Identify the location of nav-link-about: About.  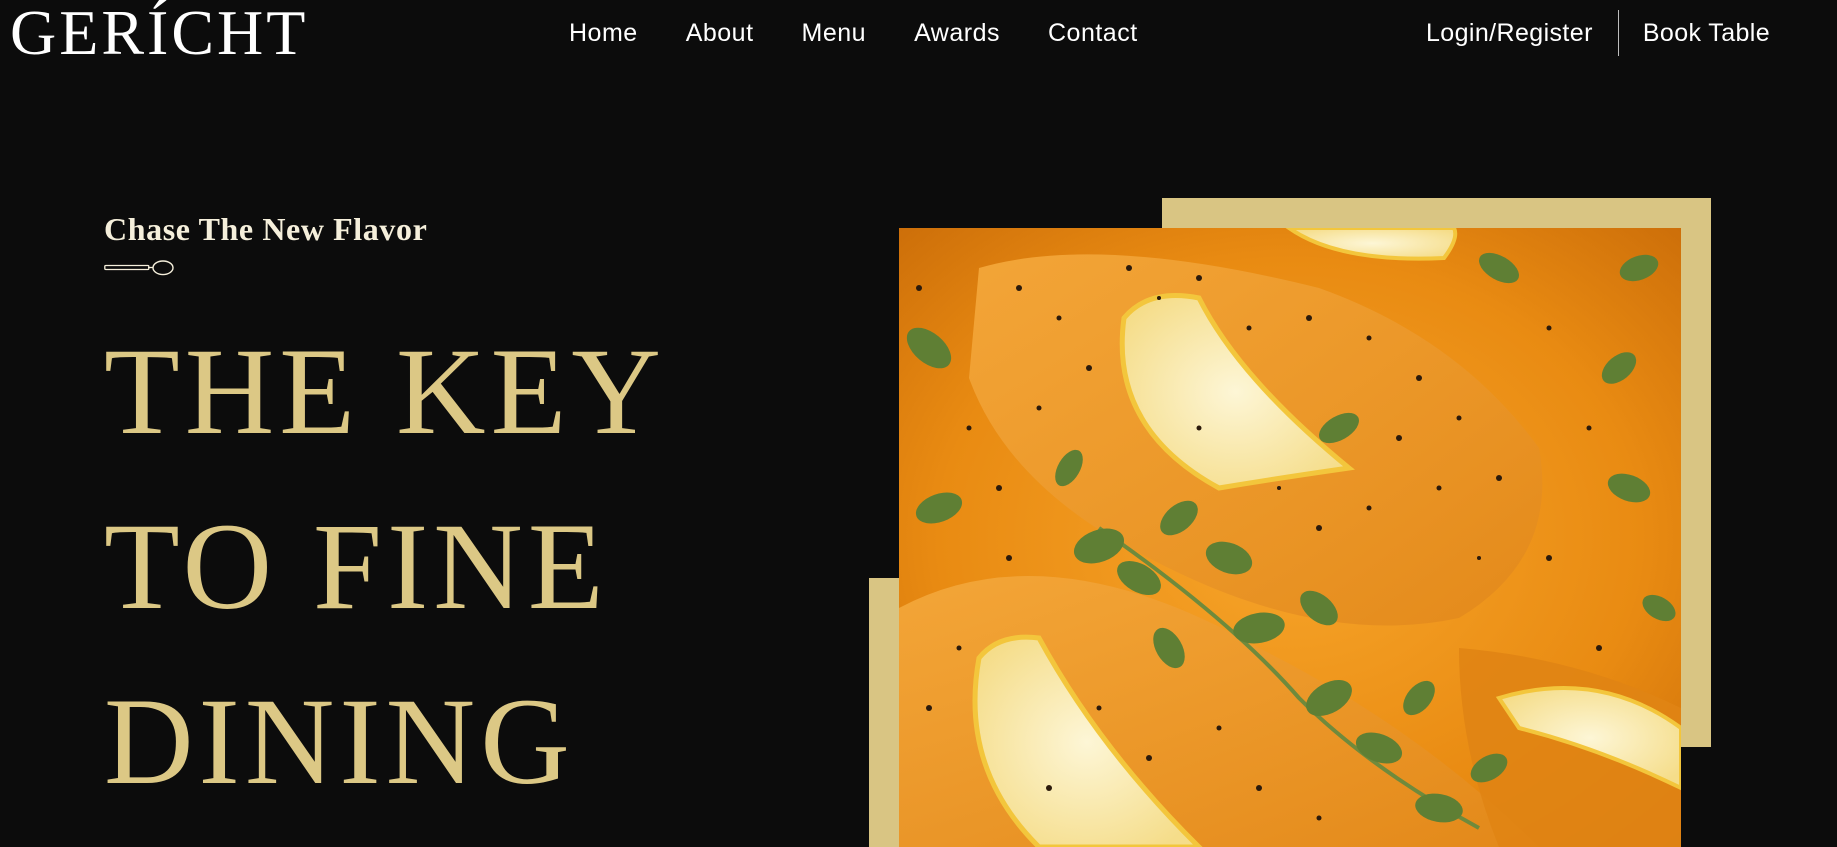
(720, 33).